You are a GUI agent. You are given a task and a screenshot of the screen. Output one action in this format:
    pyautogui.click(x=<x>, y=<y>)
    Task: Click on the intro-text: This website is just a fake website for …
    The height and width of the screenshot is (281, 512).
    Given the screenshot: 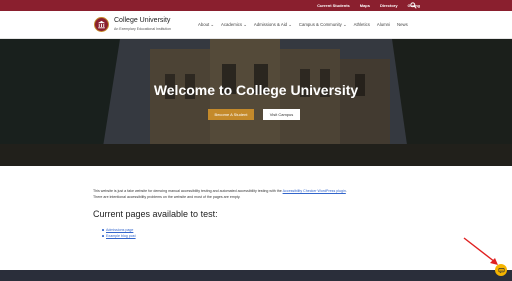 What is the action you would take?
    pyautogui.click(x=188, y=191)
    